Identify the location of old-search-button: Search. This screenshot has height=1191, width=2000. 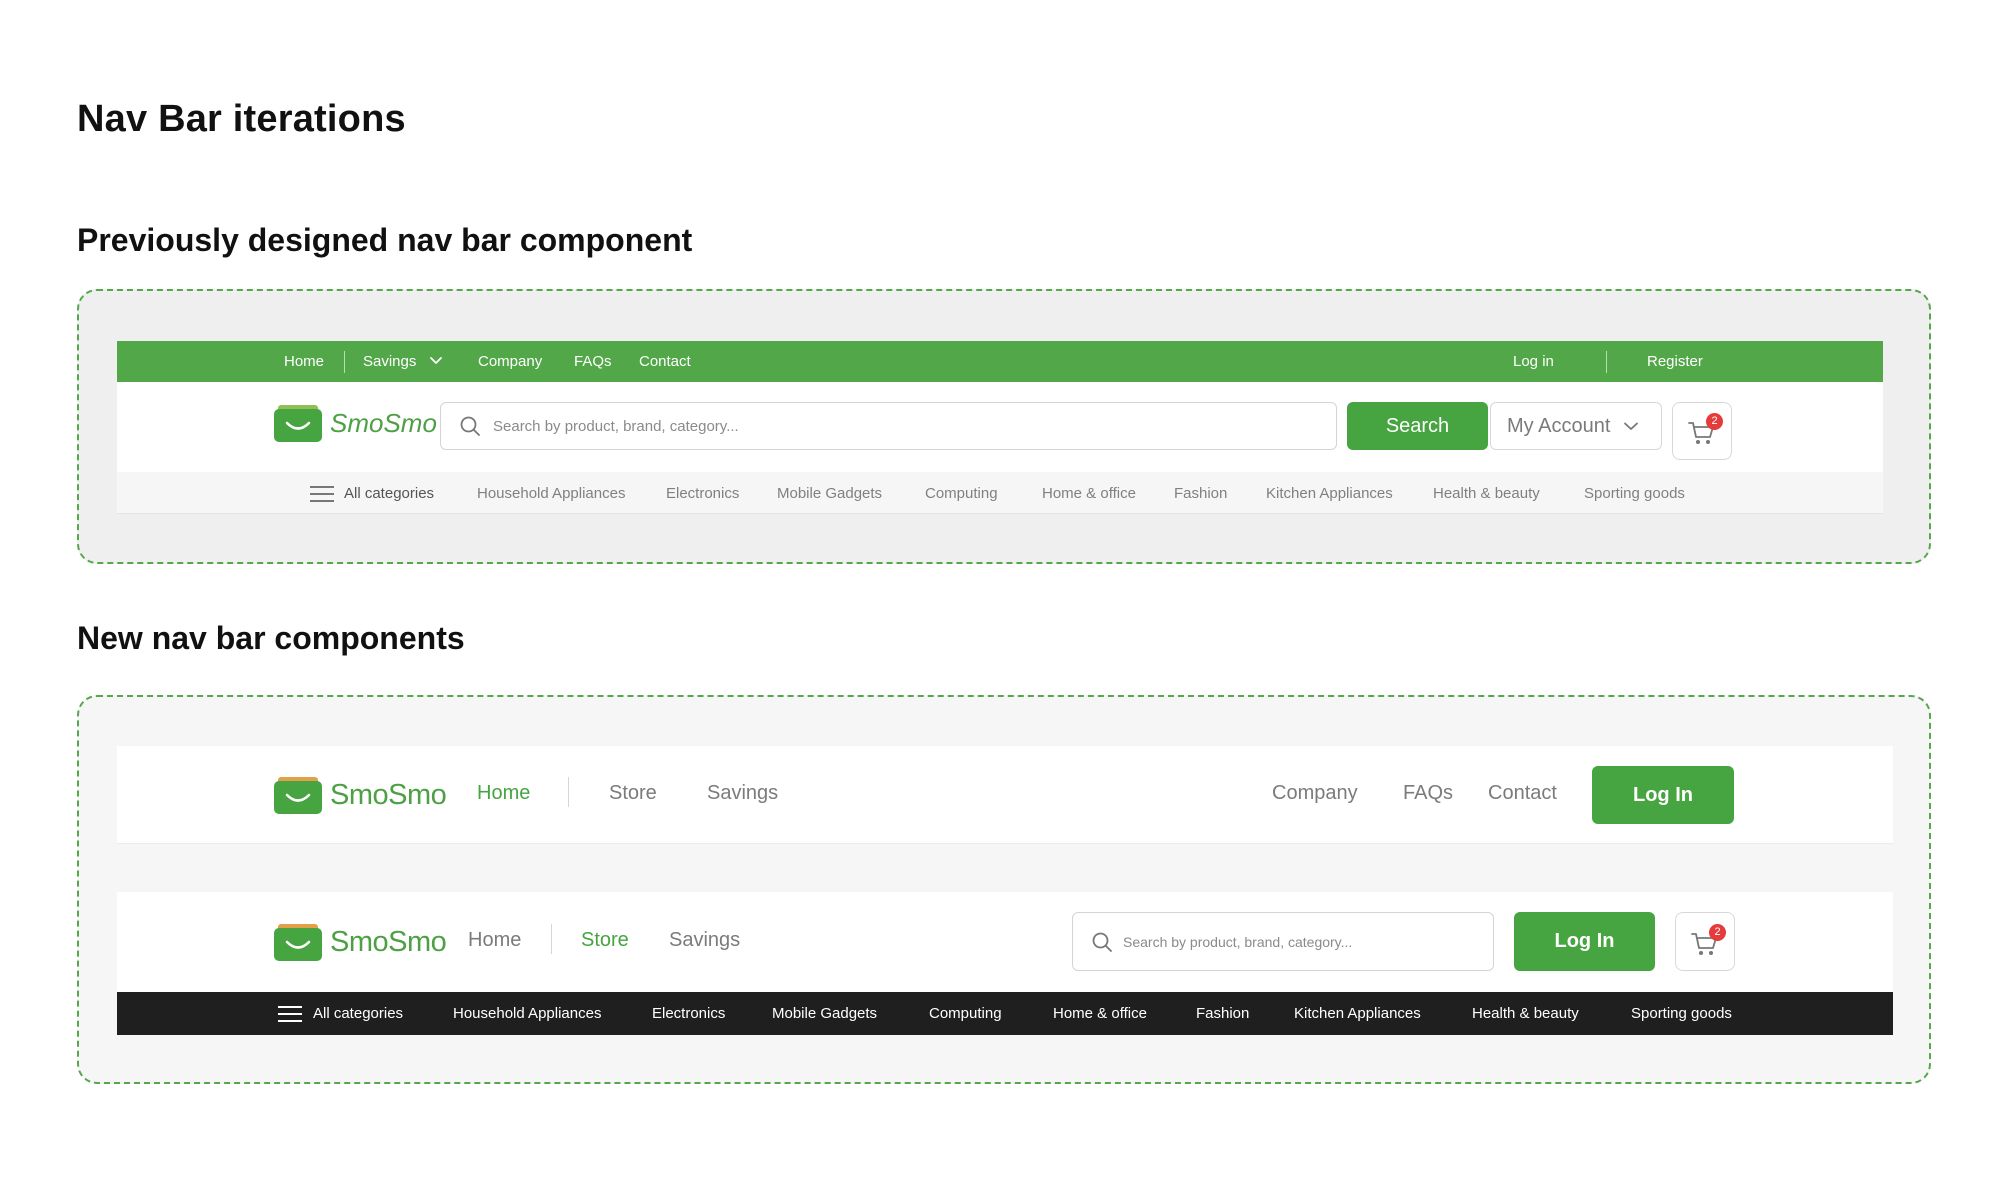
(1417, 426).